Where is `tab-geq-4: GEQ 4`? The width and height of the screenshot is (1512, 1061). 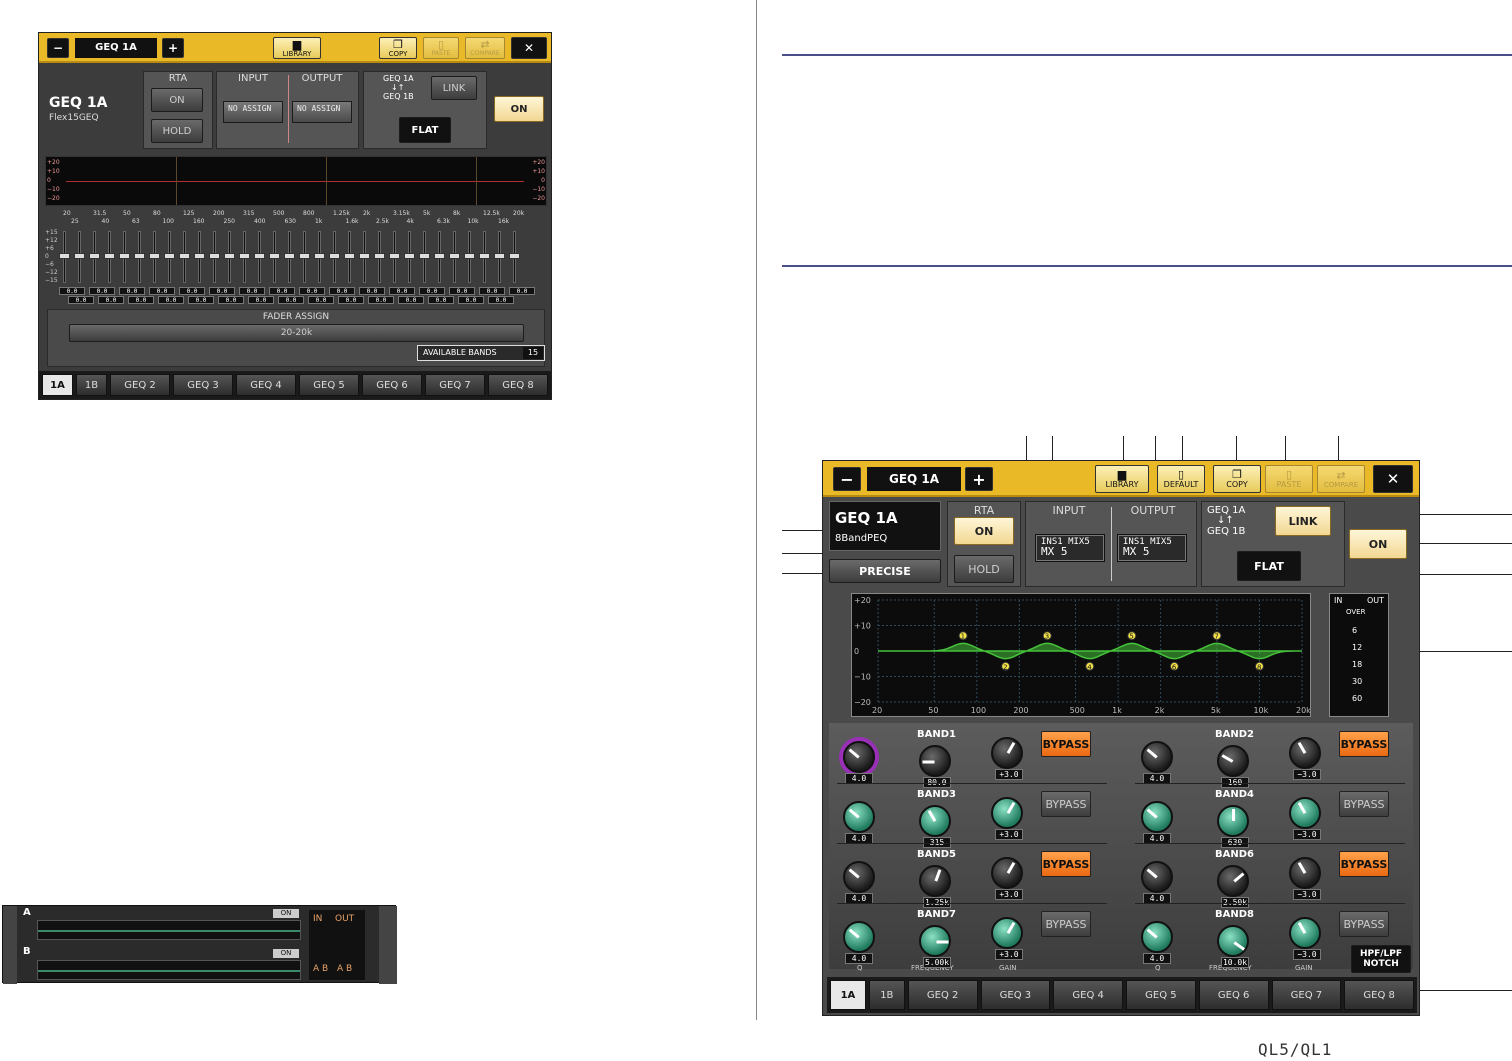 tab-geq-4: GEQ 4 is located at coordinates (1088, 995).